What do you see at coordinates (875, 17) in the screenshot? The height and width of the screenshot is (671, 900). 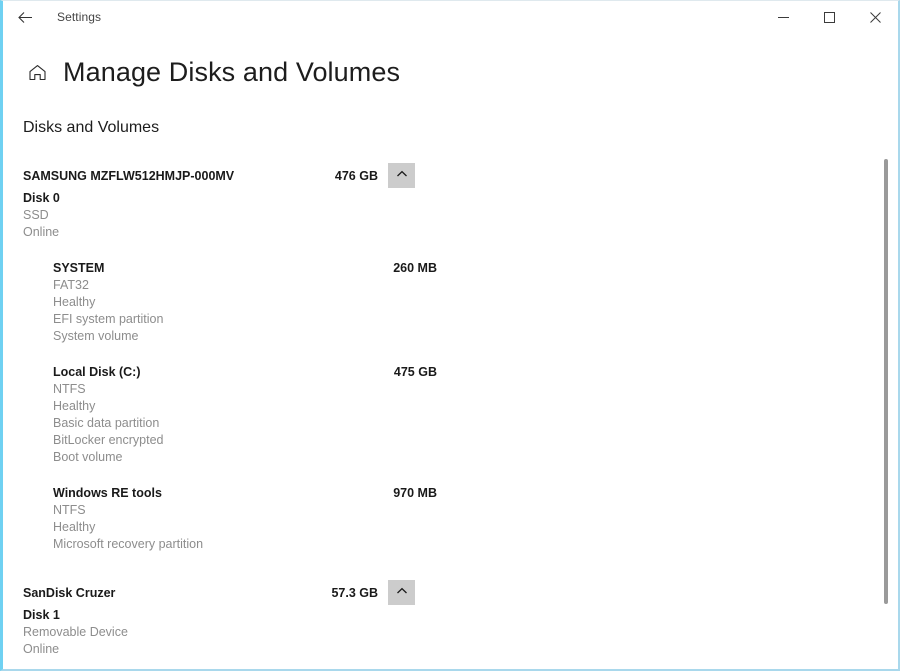 I see `close-button` at bounding box center [875, 17].